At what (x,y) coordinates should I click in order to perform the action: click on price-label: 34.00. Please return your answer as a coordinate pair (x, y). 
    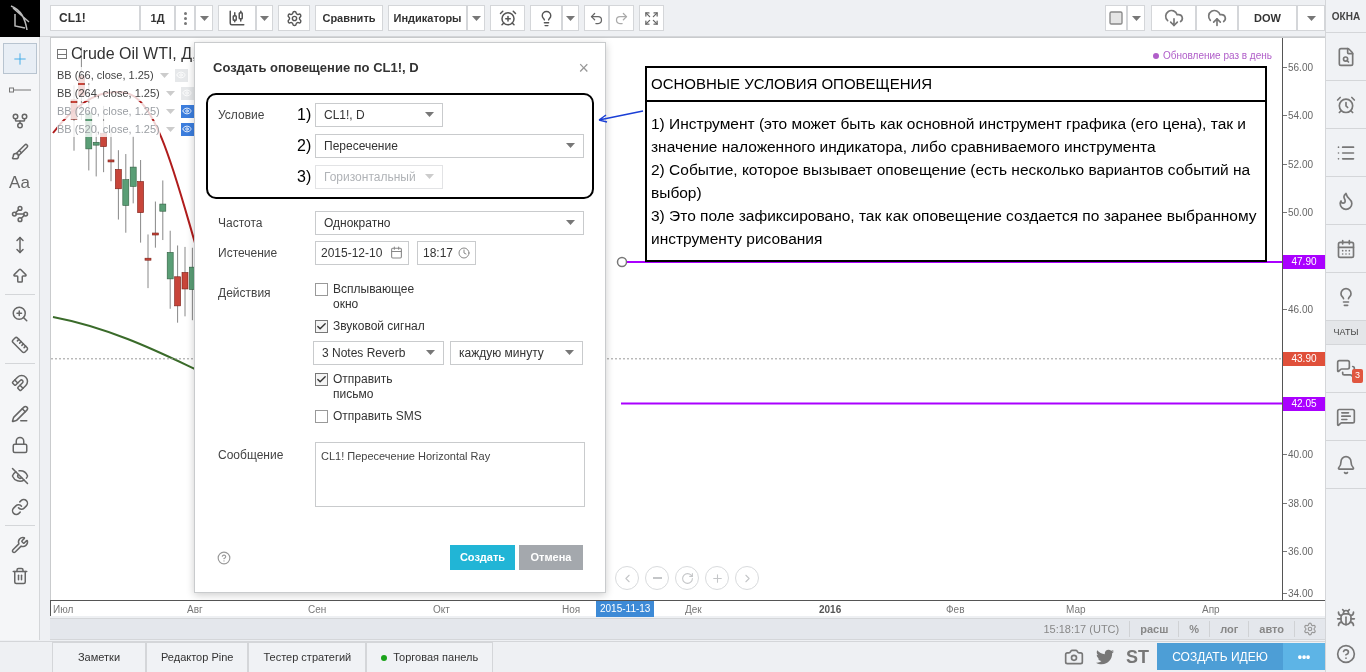
    Looking at the image, I should click on (1301, 594).